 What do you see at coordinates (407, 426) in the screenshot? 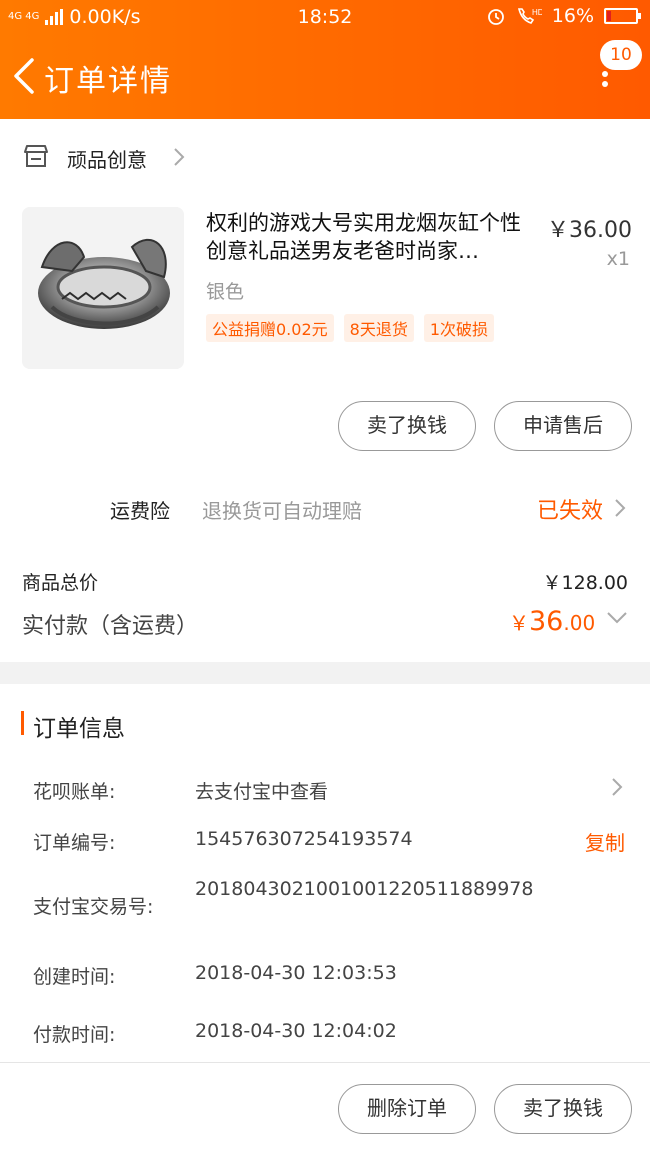
I see `sell-button: 卖了换钱` at bounding box center [407, 426].